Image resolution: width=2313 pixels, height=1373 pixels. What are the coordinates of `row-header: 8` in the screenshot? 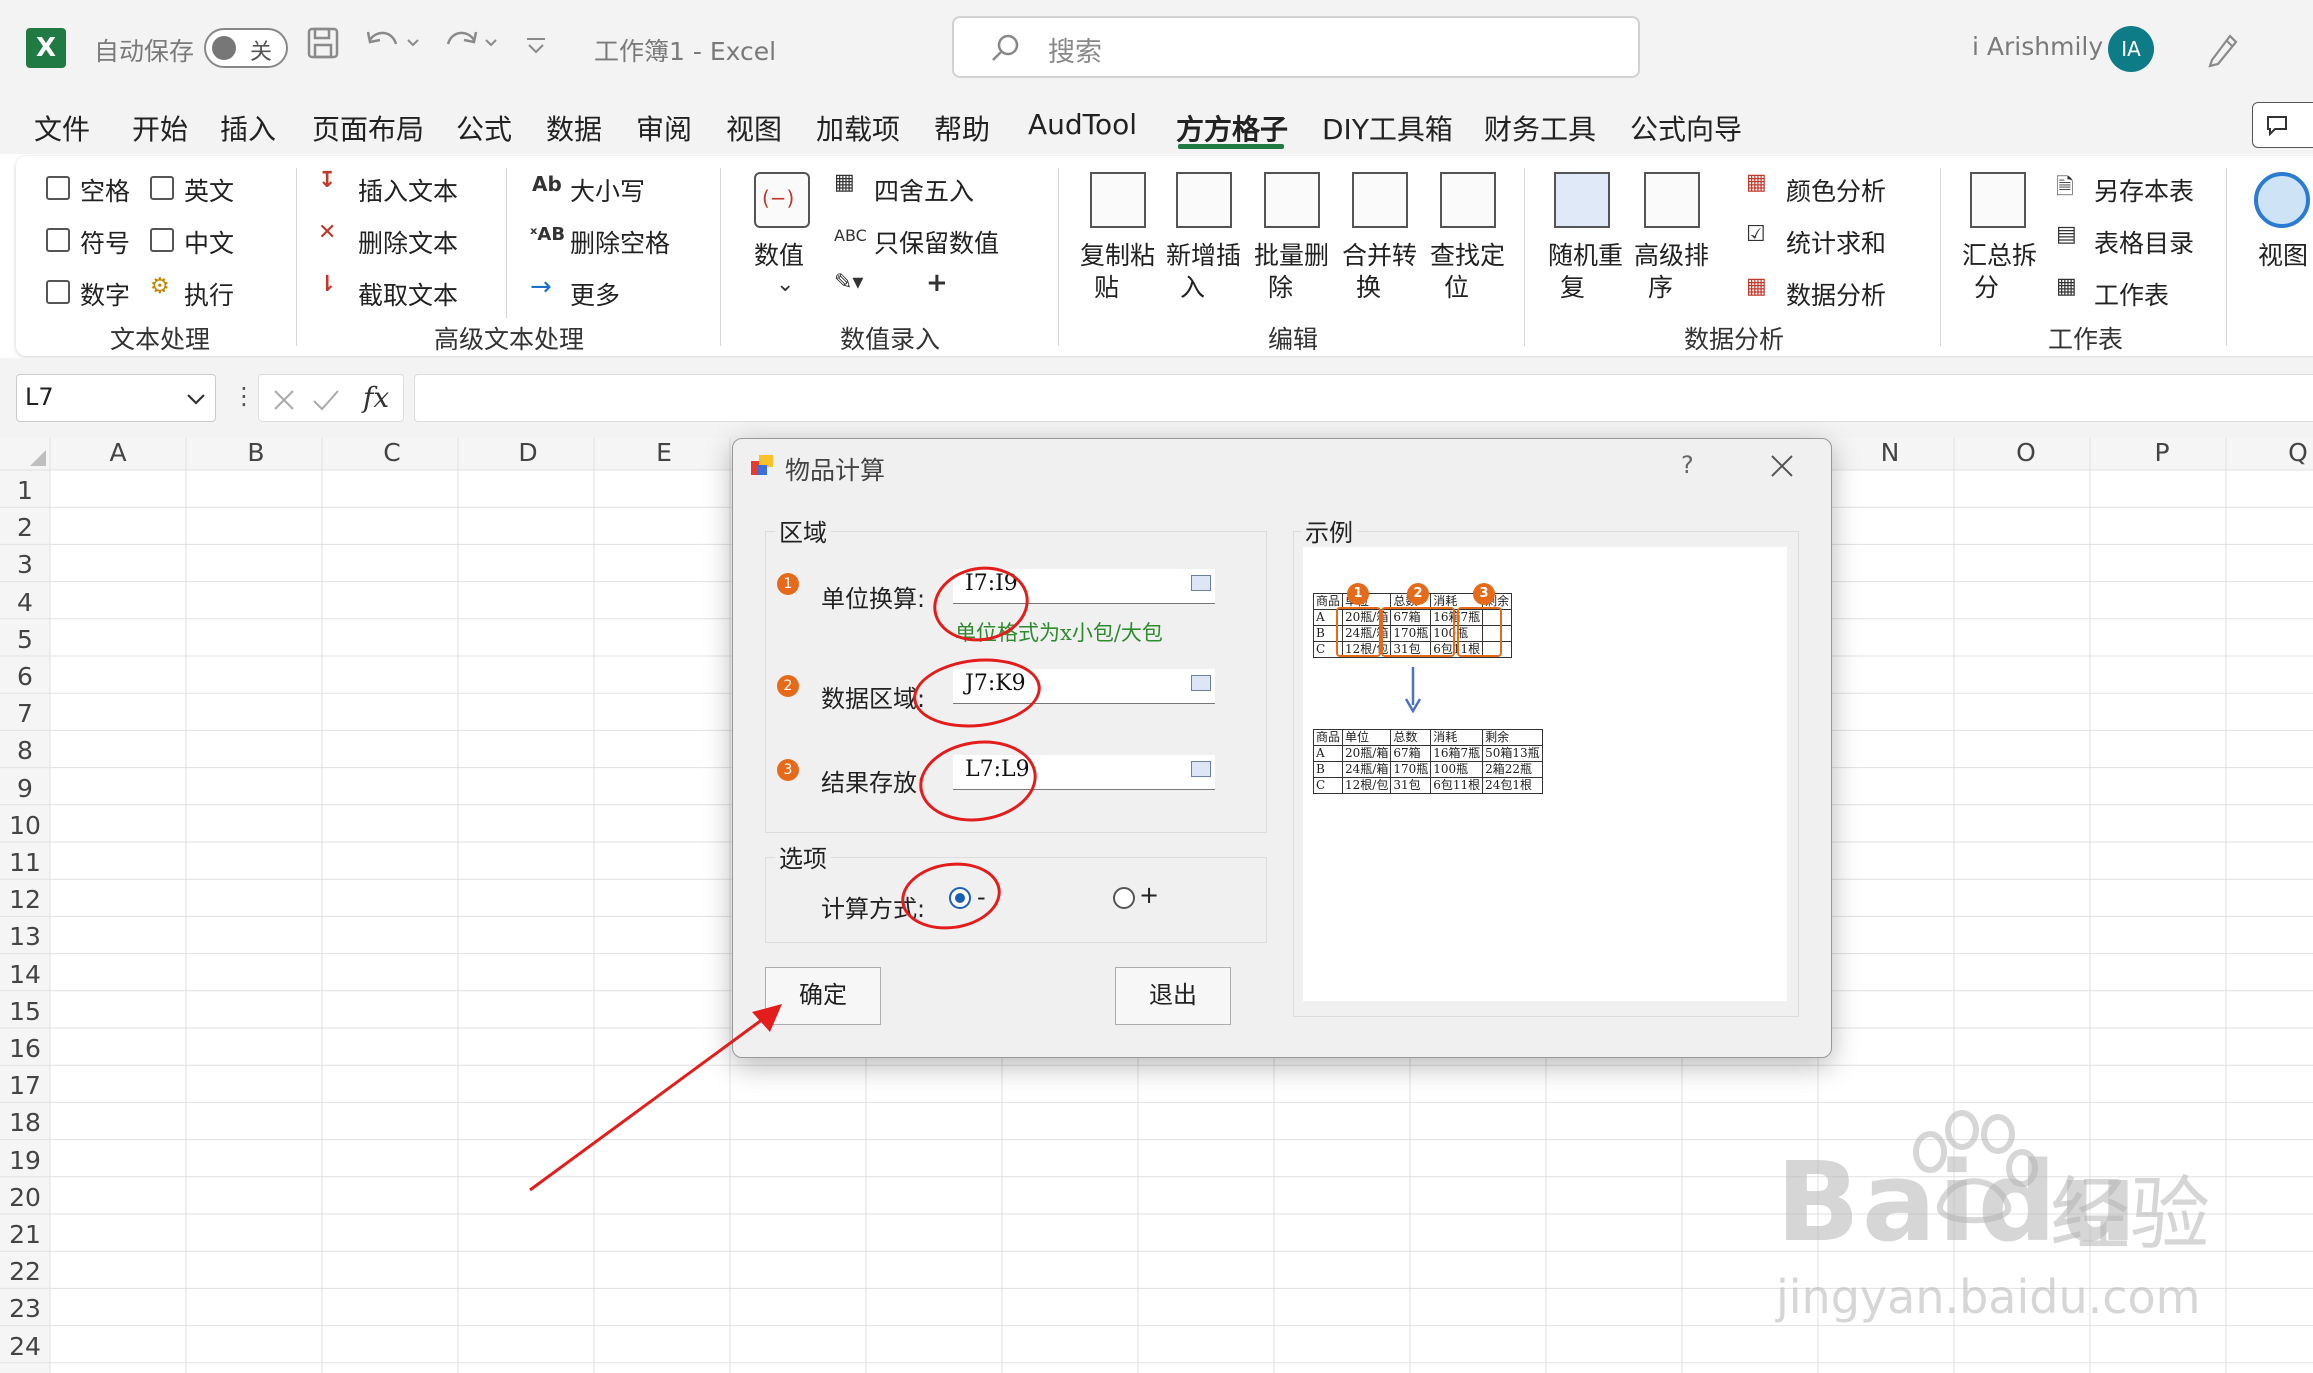 It's located at (25, 750).